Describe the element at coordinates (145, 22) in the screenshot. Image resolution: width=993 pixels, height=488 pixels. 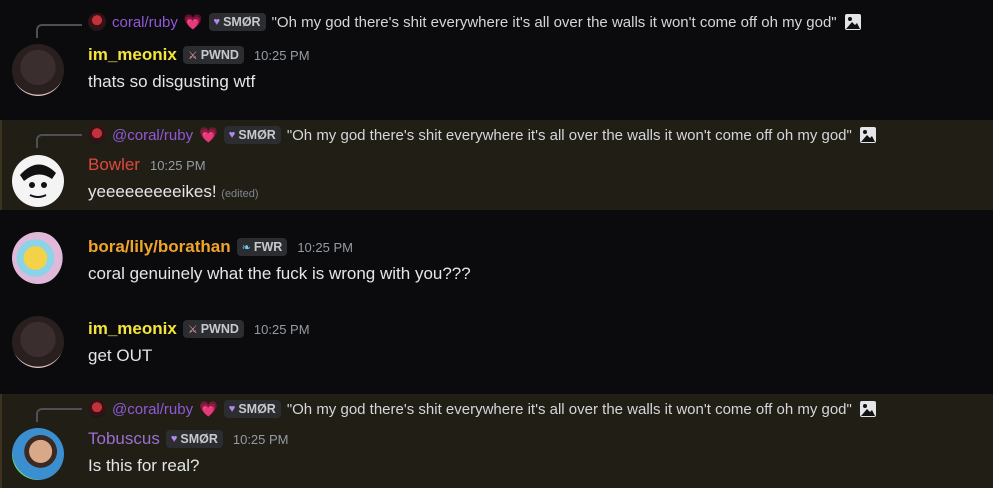
I see `reply-author: coral/ruby` at that location.